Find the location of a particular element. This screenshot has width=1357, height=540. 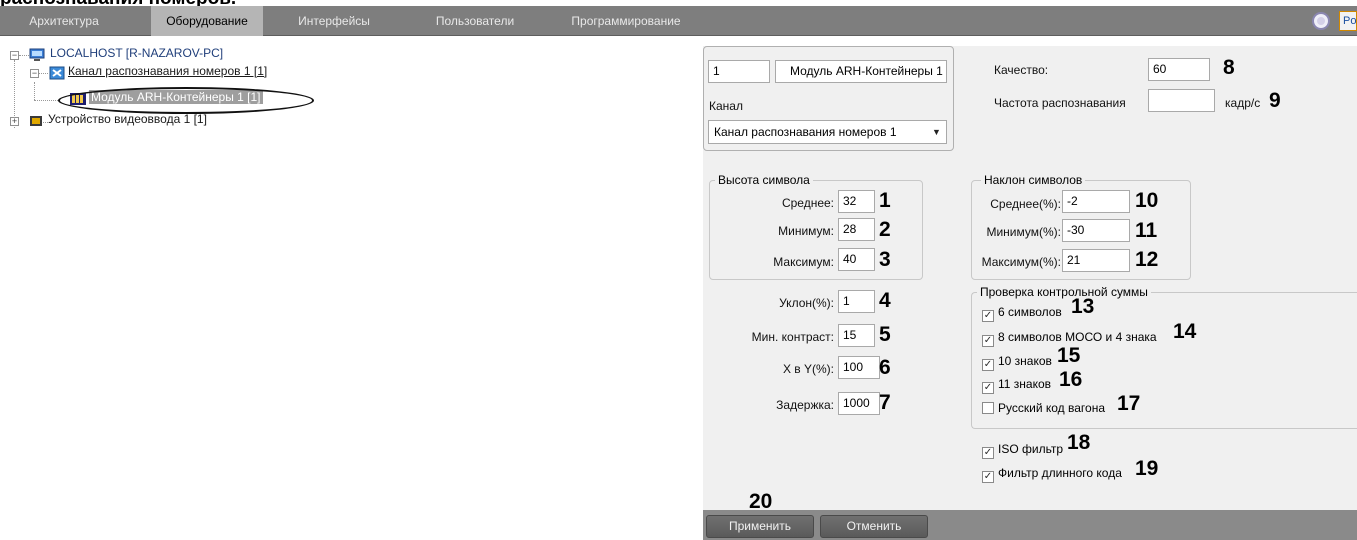

height-min-field: 28 is located at coordinates (856, 229).